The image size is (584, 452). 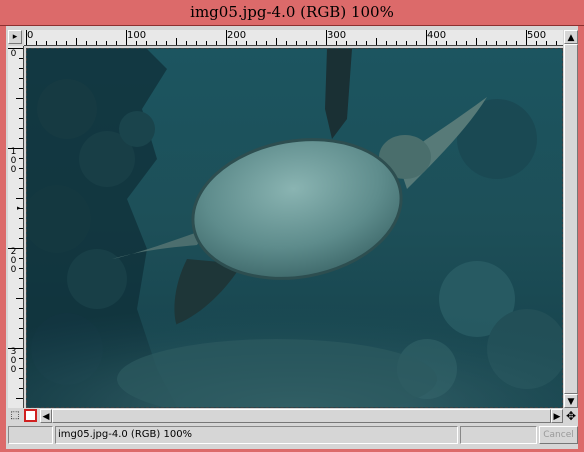 What do you see at coordinates (571, 37) in the screenshot?
I see `scroll-up-icon: ▲` at bounding box center [571, 37].